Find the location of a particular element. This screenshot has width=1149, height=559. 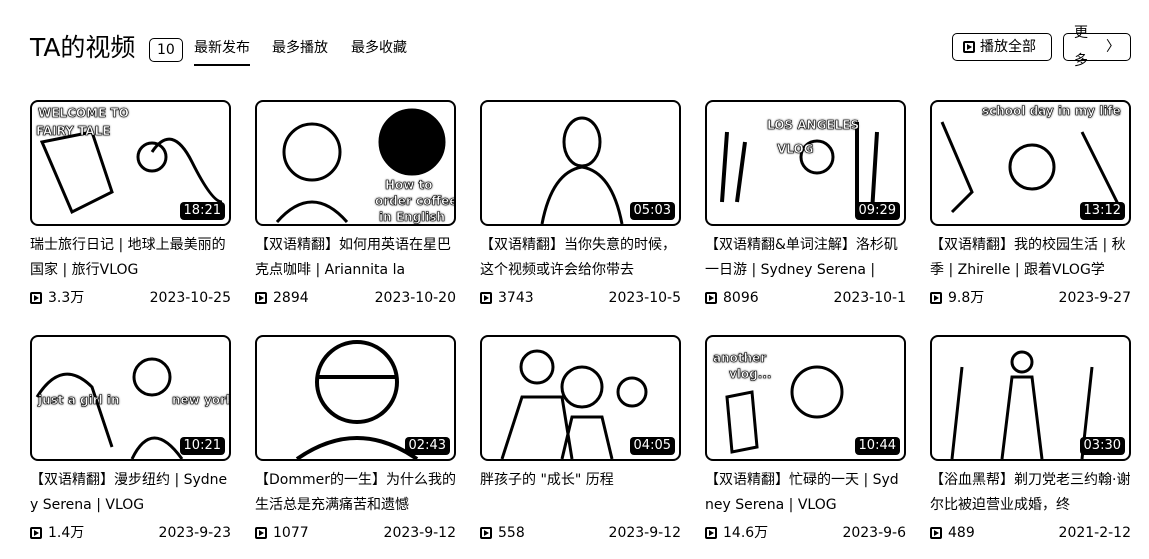

chevron-right-icon: 〉 is located at coordinates (1113, 47).